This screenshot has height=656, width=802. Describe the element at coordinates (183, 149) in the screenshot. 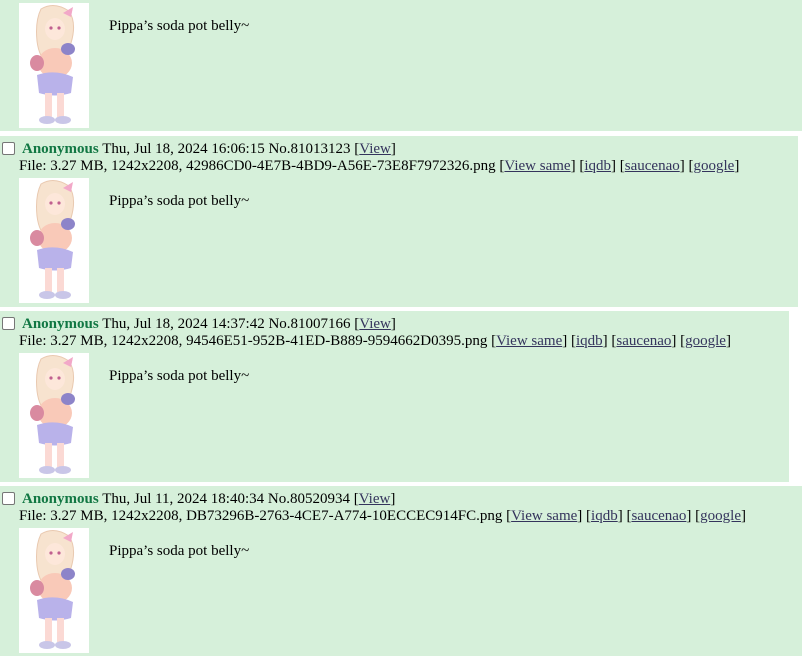

I see `post-datetime: Thu, Jul 18, 2024 16:06:15` at that location.